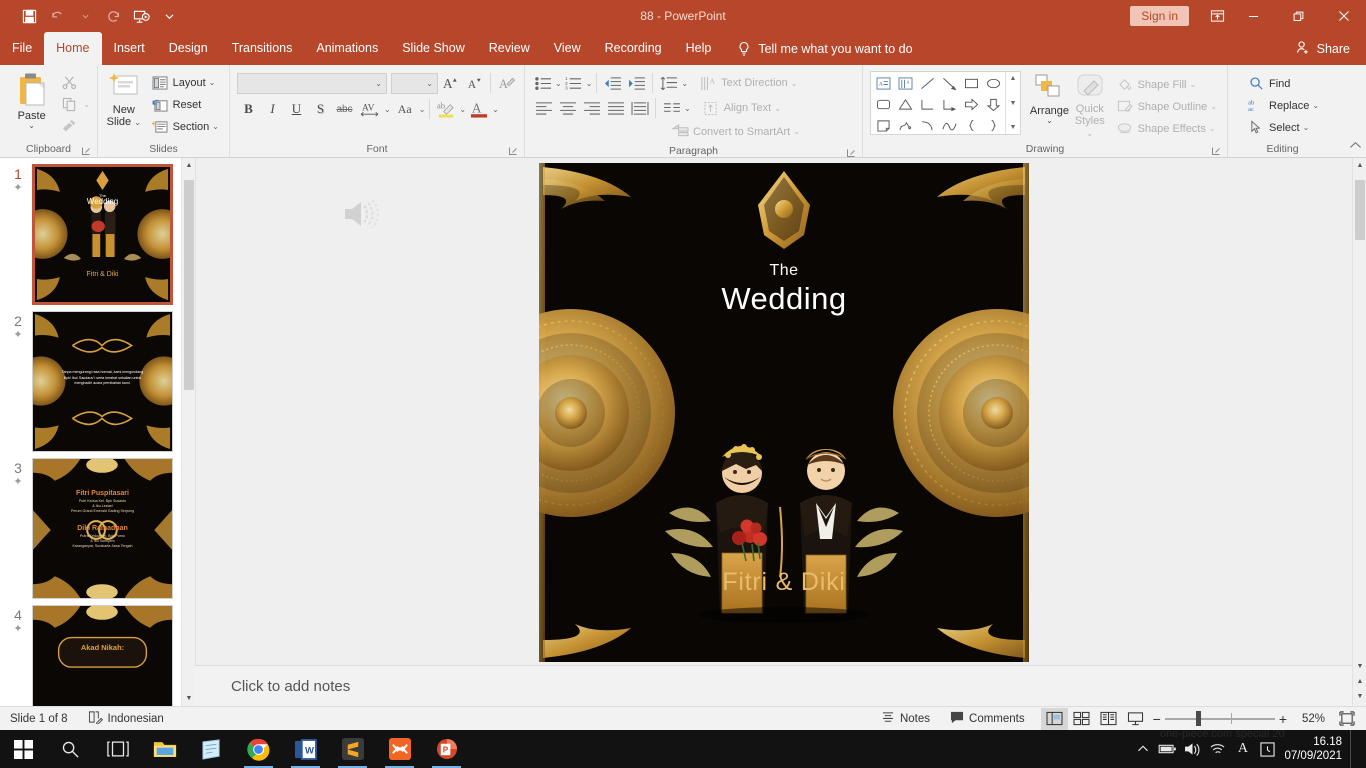 The width and height of the screenshot is (1366, 768). I want to click on replace-caret-icon: ⌄, so click(1315, 105).